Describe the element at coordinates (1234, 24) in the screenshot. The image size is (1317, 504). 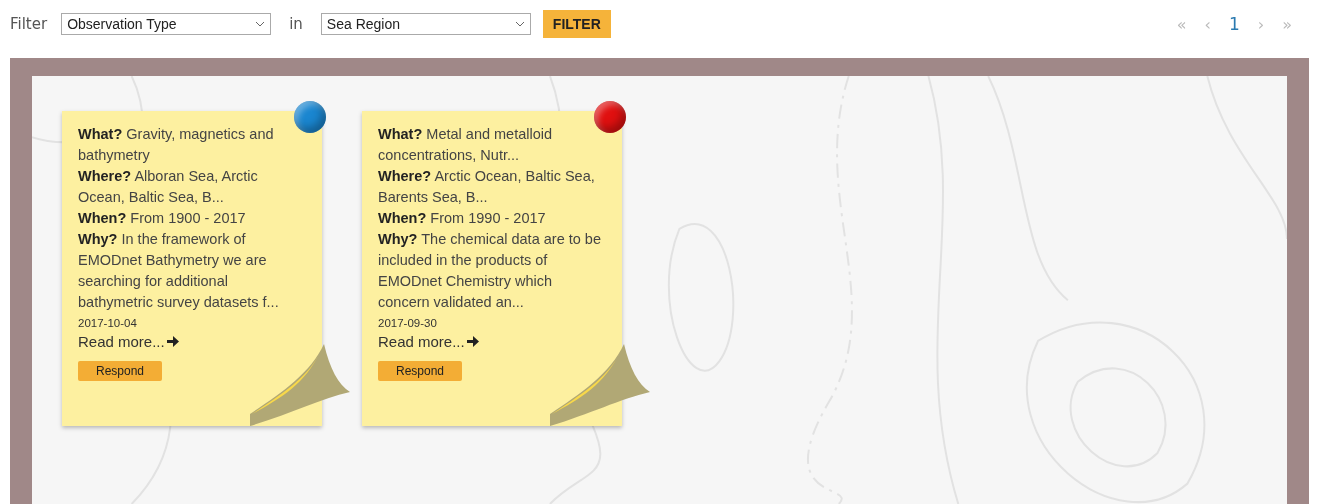
I see `pagination-button: 1` at that location.